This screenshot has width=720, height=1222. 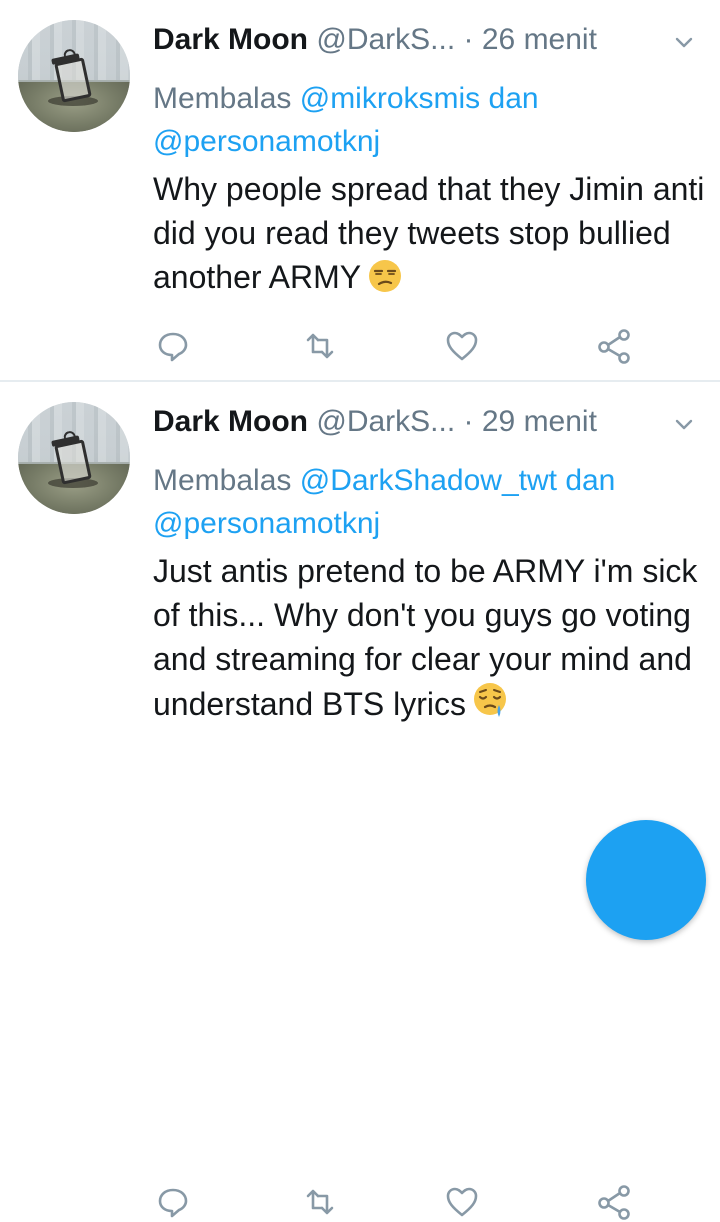 I want to click on reply-mention: @DarkShadow_twt, so click(x=428, y=480).